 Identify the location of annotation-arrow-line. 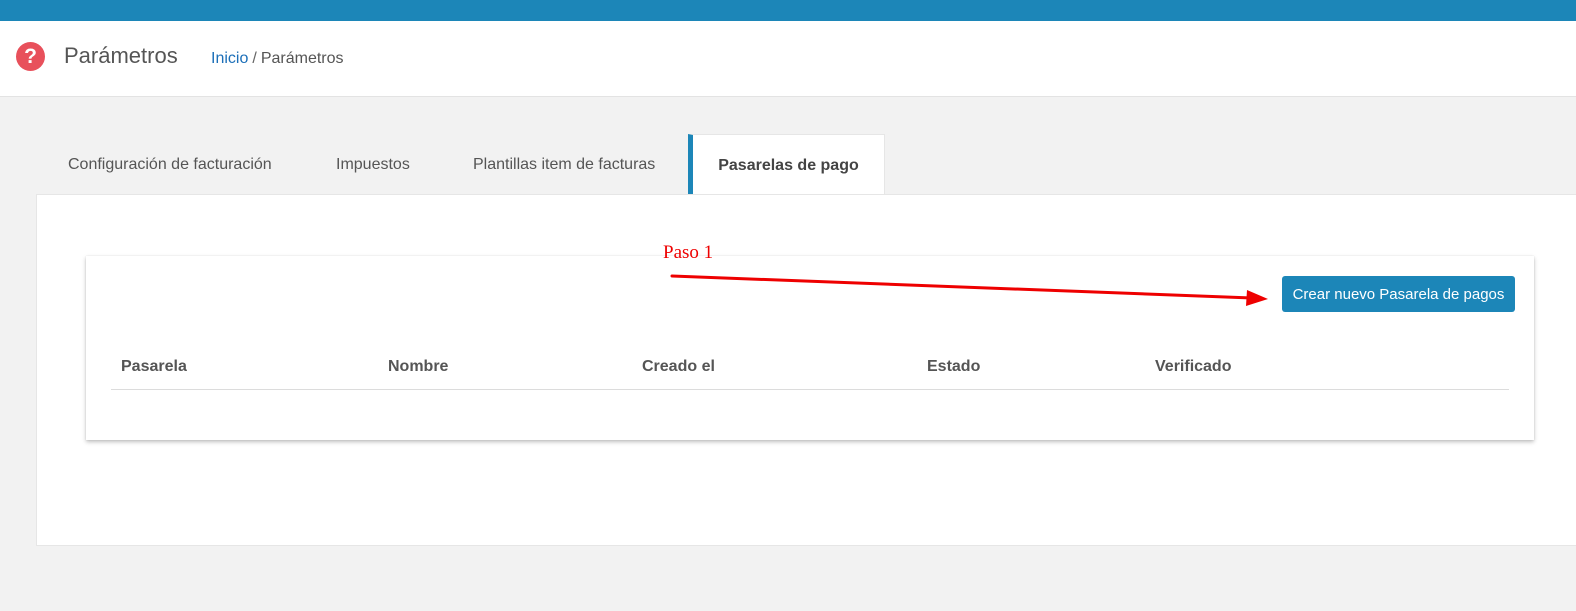
(962, 287).